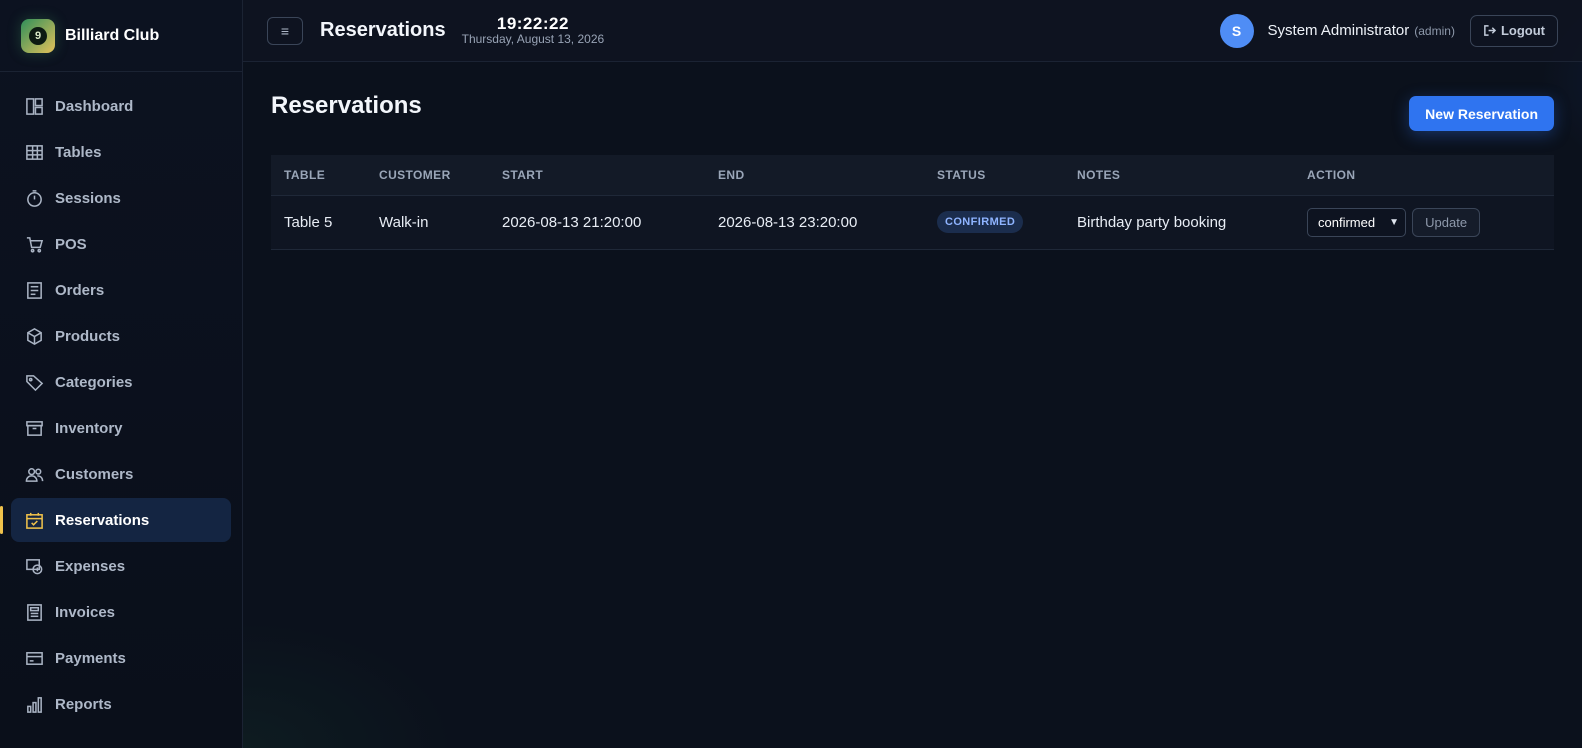  What do you see at coordinates (1424, 175) in the screenshot?
I see `column-header-action: ACTION` at bounding box center [1424, 175].